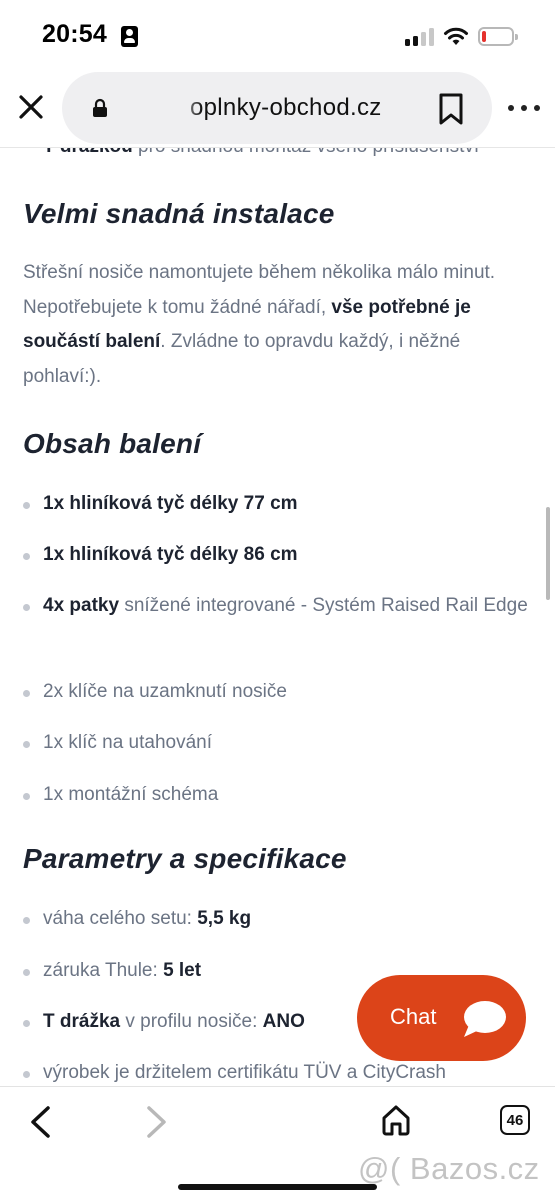 Image resolution: width=555 pixels, height=1200 pixels. What do you see at coordinates (40, 1122) in the screenshot?
I see `back-arrow-icon` at bounding box center [40, 1122].